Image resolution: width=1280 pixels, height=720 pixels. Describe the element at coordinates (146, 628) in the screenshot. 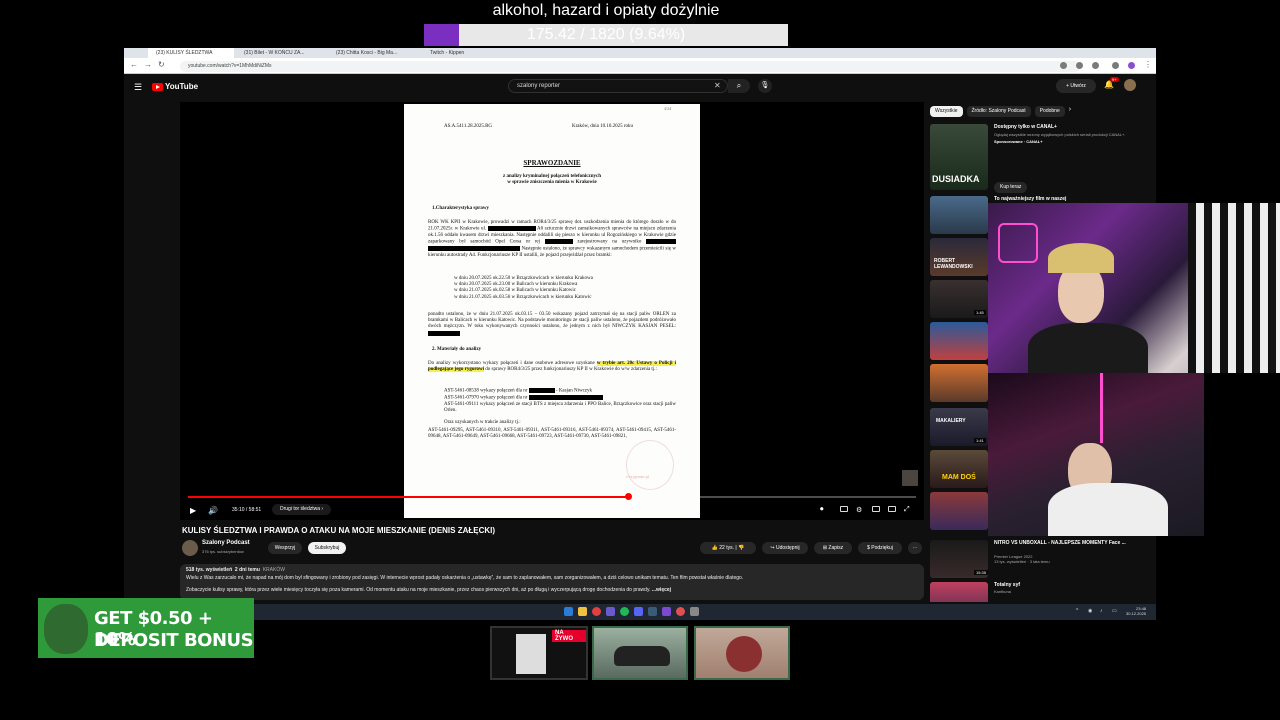

I see `casino-ad-banner: GET $0.50 + 10% DEPOSIT BONUS` at that location.